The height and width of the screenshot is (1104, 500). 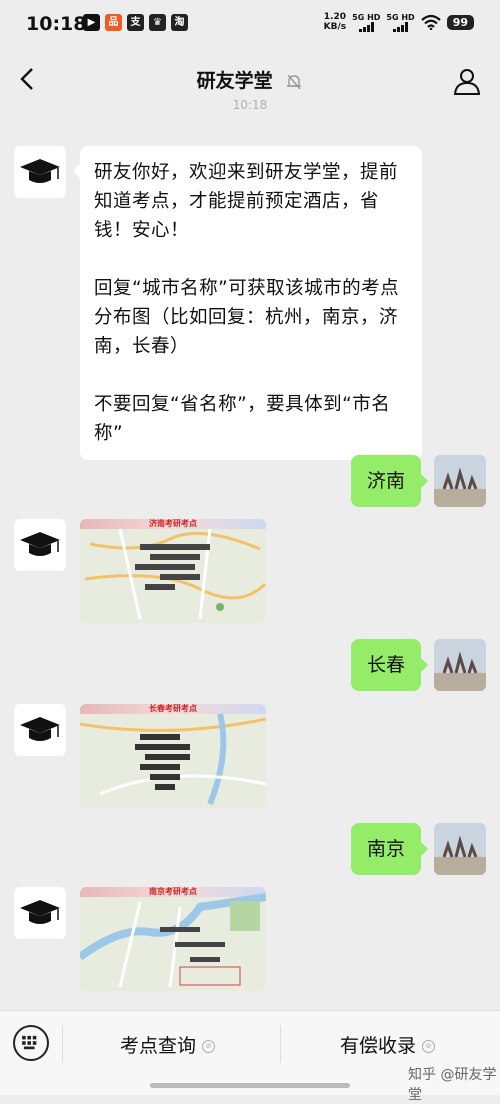 I want to click on alipay-app-icon: 支, so click(x=135, y=22).